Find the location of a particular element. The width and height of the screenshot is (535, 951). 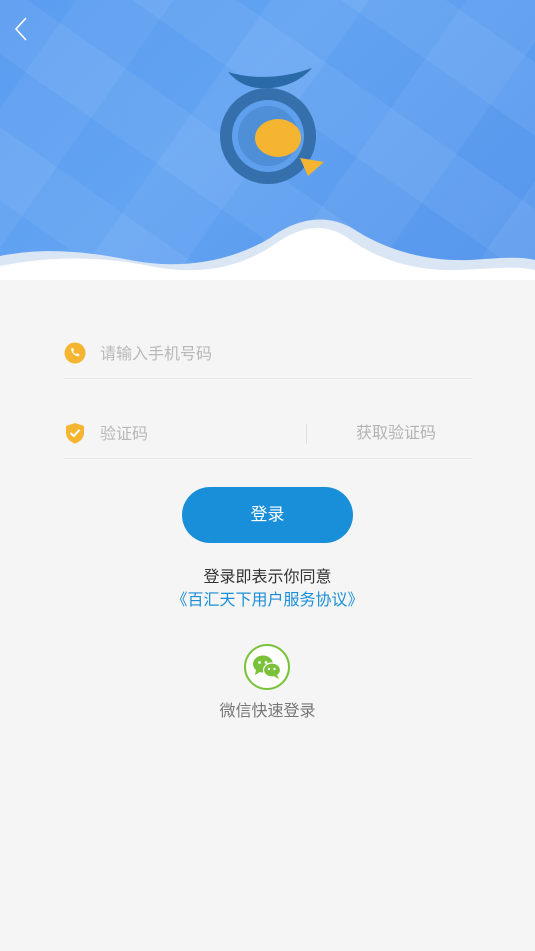

chevron-left-icon is located at coordinates (20, 29).